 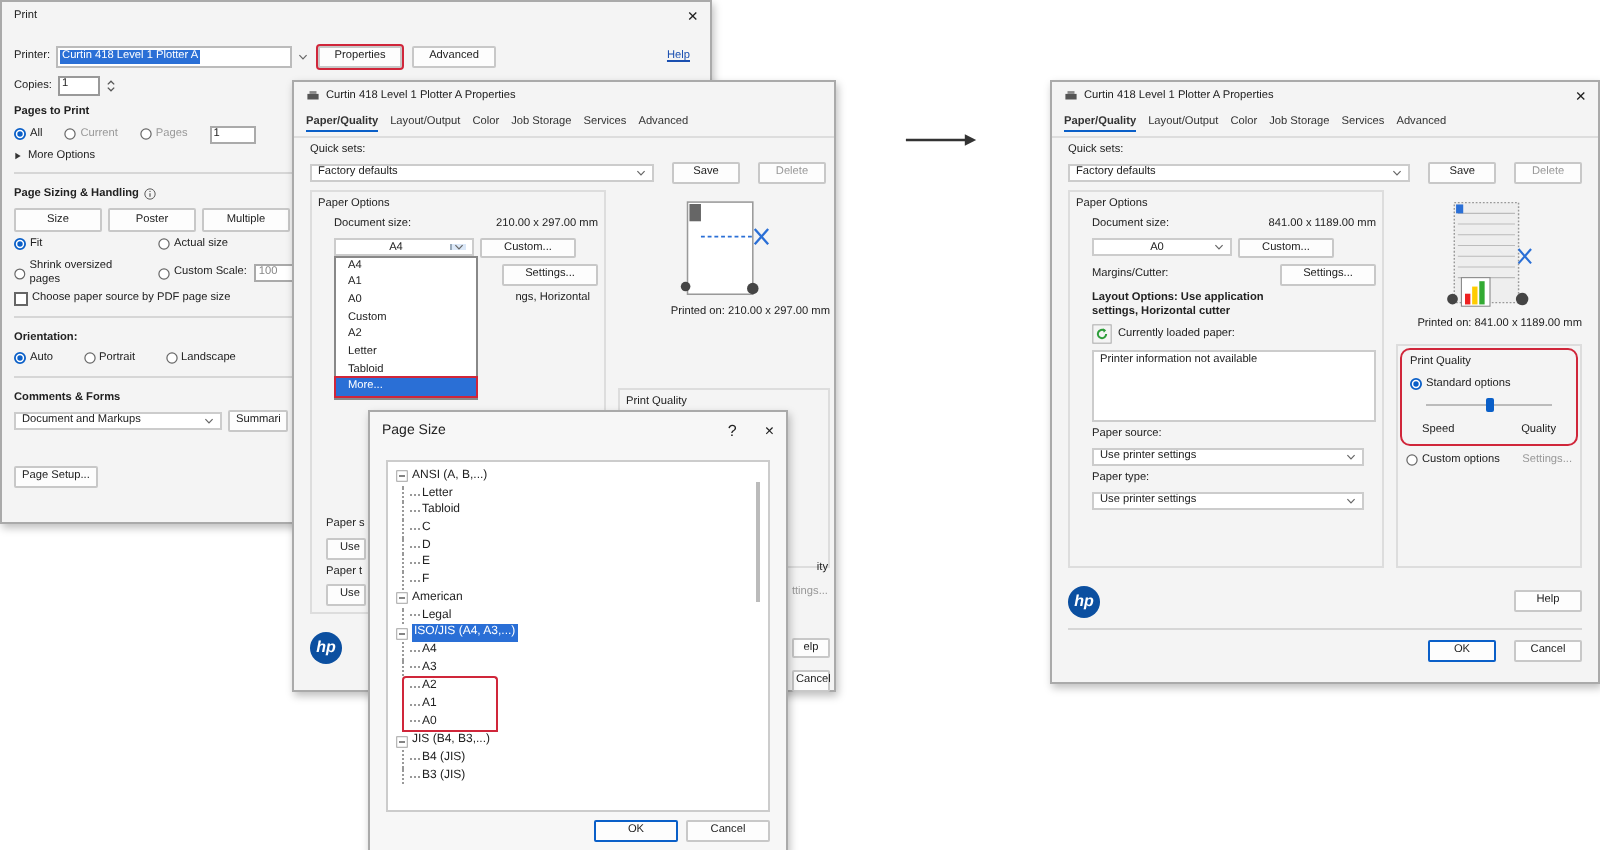 I want to click on help-icon: ?, so click(x=732, y=432).